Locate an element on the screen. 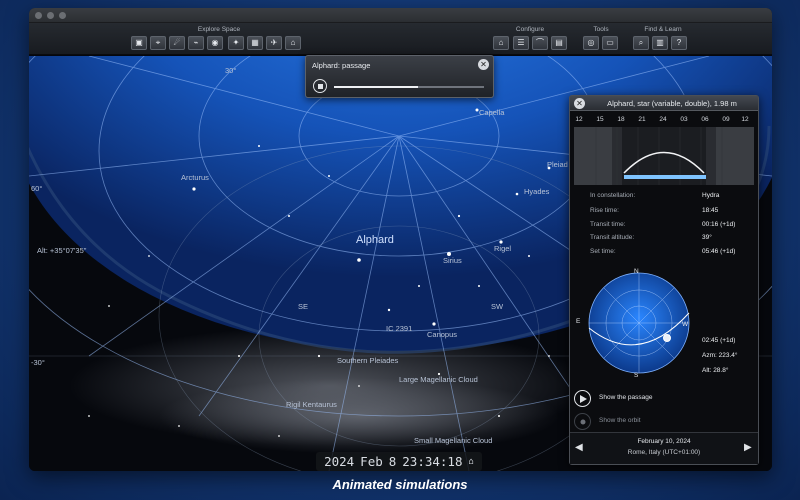 The image size is (800, 500). book-icon: ▥ is located at coordinates (660, 43).